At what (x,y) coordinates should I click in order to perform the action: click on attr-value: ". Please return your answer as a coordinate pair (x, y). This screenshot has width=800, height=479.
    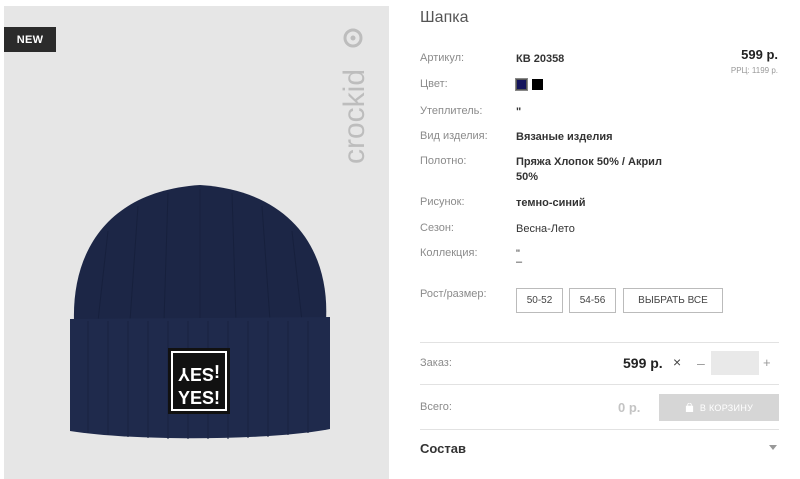
    Looking at the image, I should click on (519, 112).